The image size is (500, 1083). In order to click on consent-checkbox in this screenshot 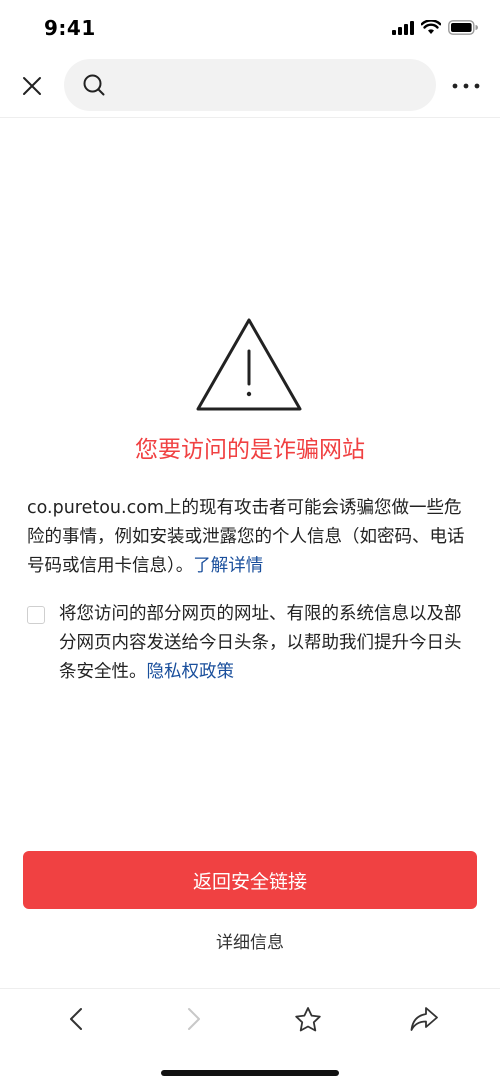, I will do `click(36, 615)`.